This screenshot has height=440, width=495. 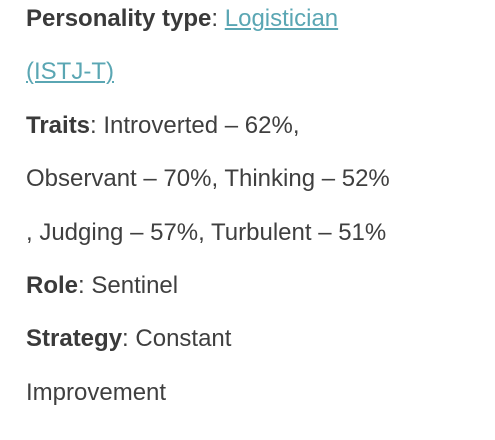 I want to click on role-line: Role: Sentinel, so click(x=246, y=293).